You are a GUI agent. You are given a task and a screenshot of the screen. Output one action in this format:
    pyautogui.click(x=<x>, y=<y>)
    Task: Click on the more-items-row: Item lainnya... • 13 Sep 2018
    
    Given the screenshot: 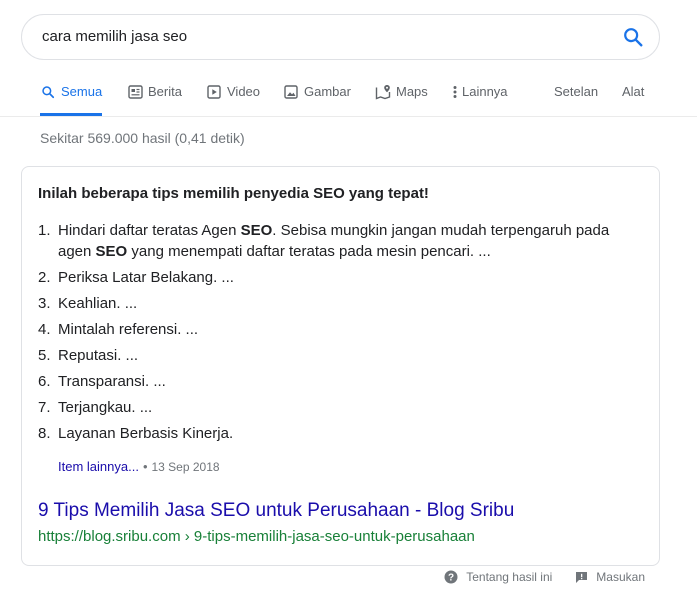 What is the action you would take?
    pyautogui.click(x=139, y=466)
    